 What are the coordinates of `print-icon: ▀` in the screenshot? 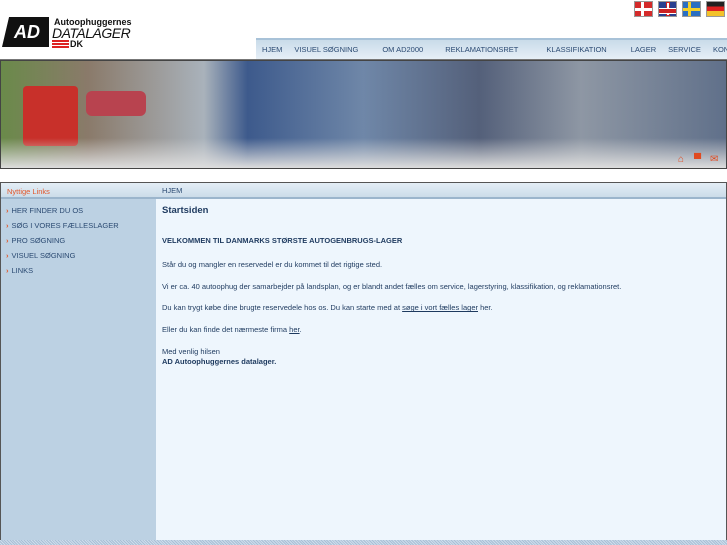 It's located at (699, 160).